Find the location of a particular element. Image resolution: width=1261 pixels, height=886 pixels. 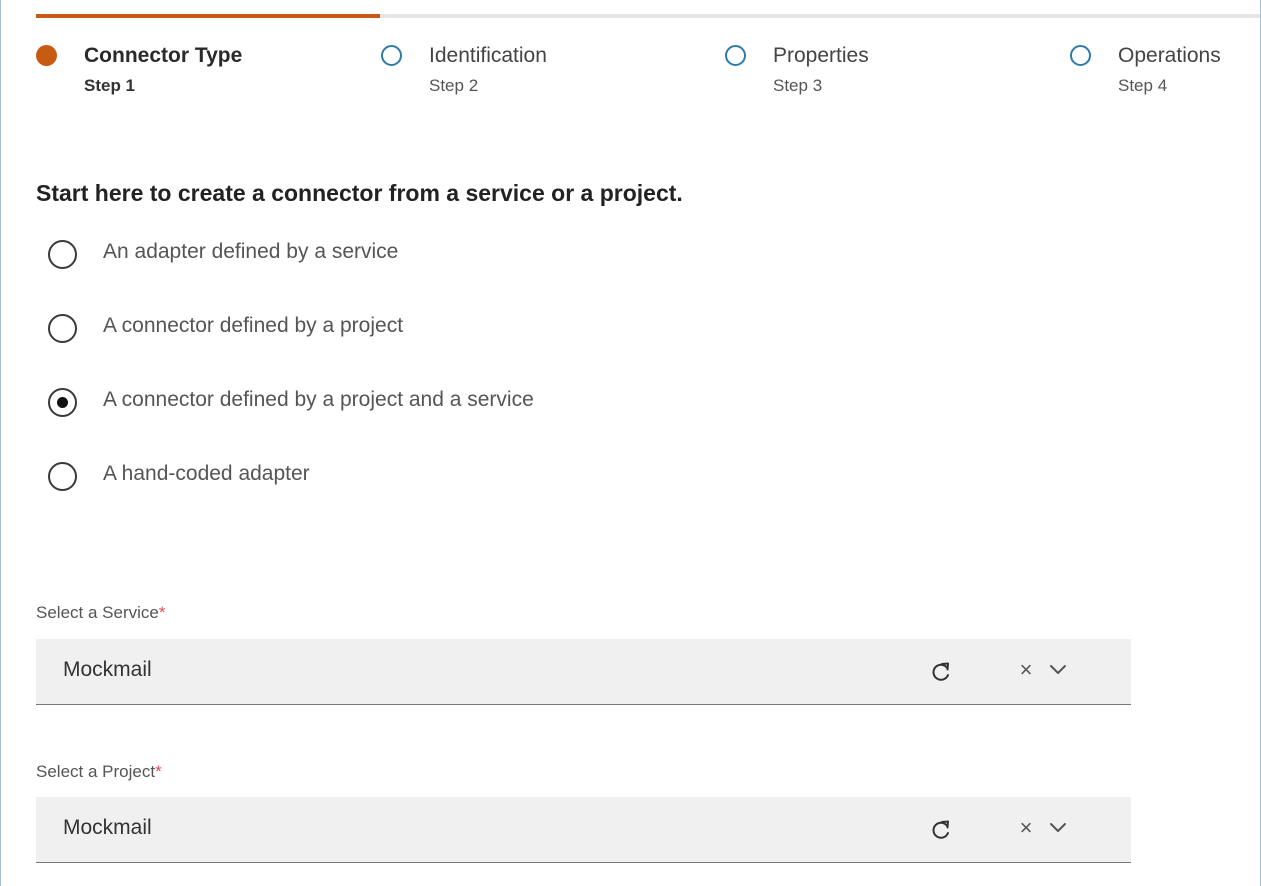

service-select: Mockmail × is located at coordinates (583, 672).